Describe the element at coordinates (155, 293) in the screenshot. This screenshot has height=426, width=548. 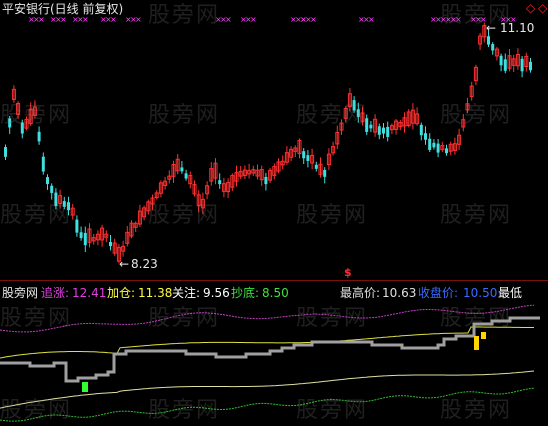
I see `indicator-jiacang-value: 11.38` at that location.